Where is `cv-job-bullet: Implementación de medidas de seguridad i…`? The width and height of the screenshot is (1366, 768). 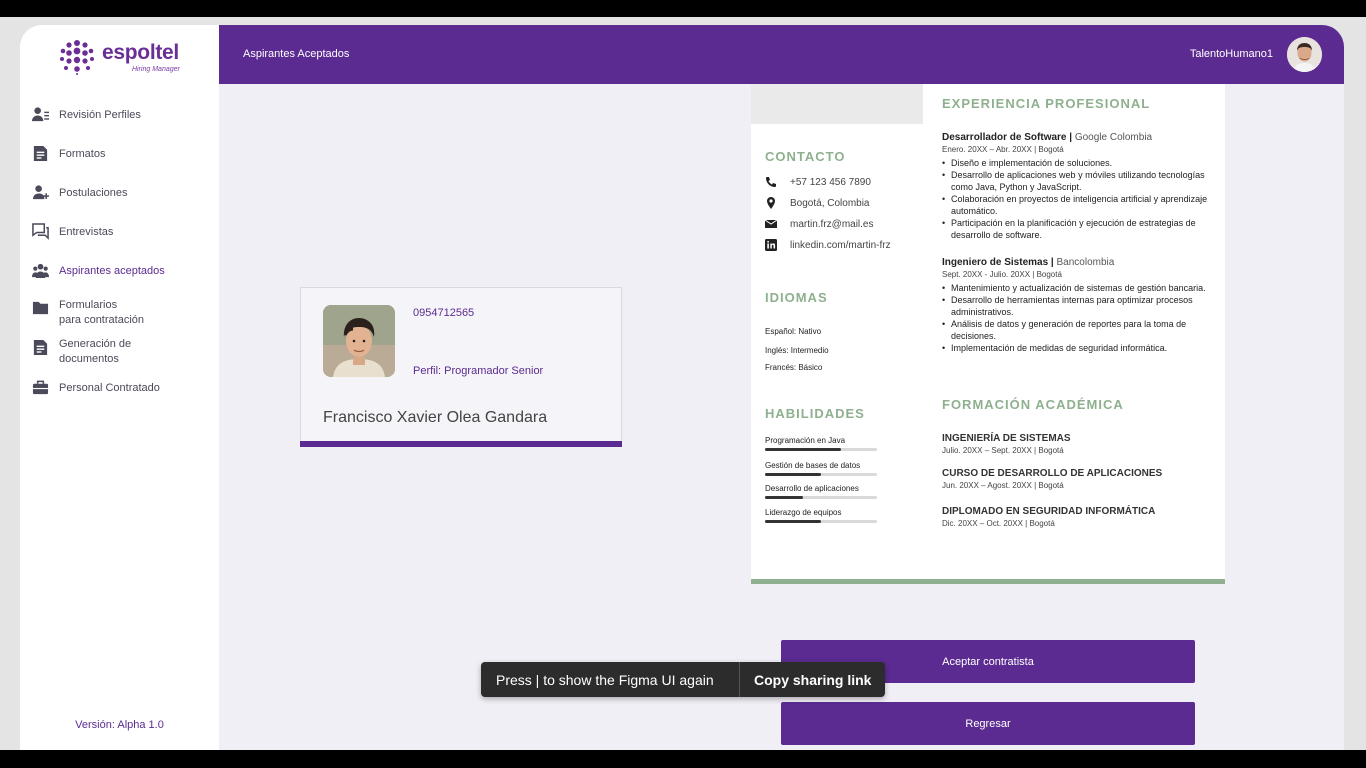 cv-job-bullet: Implementación de medidas de seguridad i… is located at coordinates (1079, 348).